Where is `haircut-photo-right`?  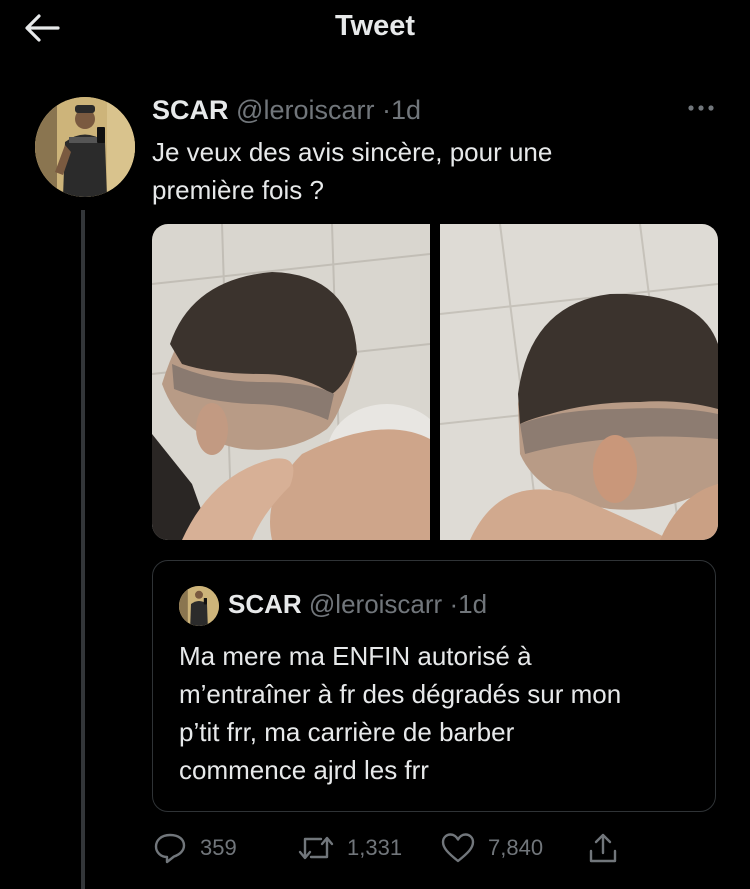
haircut-photo-right is located at coordinates (578, 382).